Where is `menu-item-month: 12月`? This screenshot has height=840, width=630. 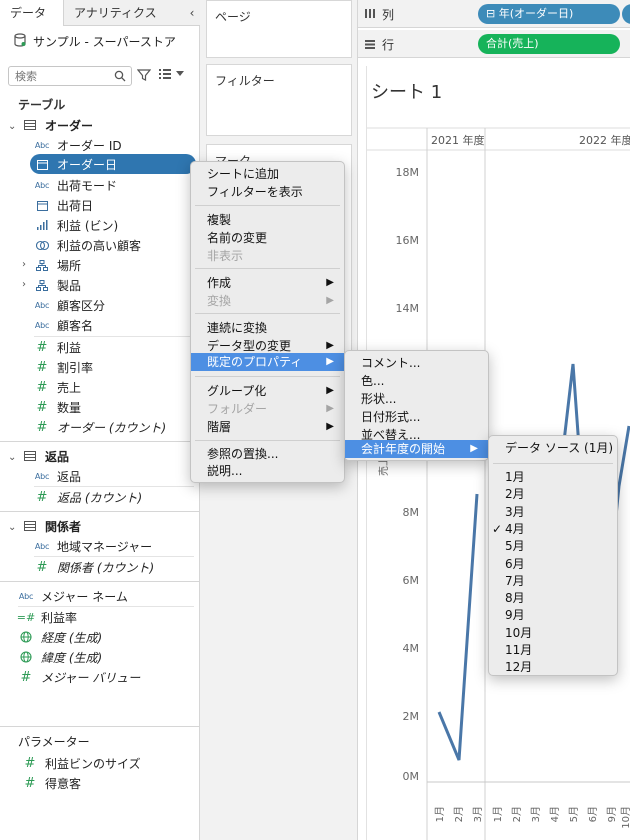 menu-item-month: 12月 is located at coordinates (553, 667).